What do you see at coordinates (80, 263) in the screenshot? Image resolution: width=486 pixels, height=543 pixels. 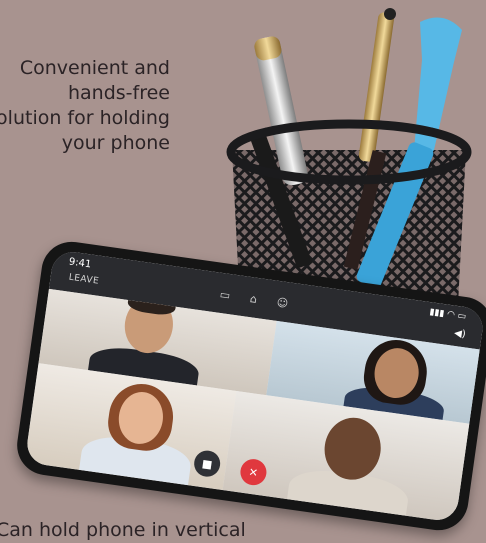 I see `status-time: 9:41` at bounding box center [80, 263].